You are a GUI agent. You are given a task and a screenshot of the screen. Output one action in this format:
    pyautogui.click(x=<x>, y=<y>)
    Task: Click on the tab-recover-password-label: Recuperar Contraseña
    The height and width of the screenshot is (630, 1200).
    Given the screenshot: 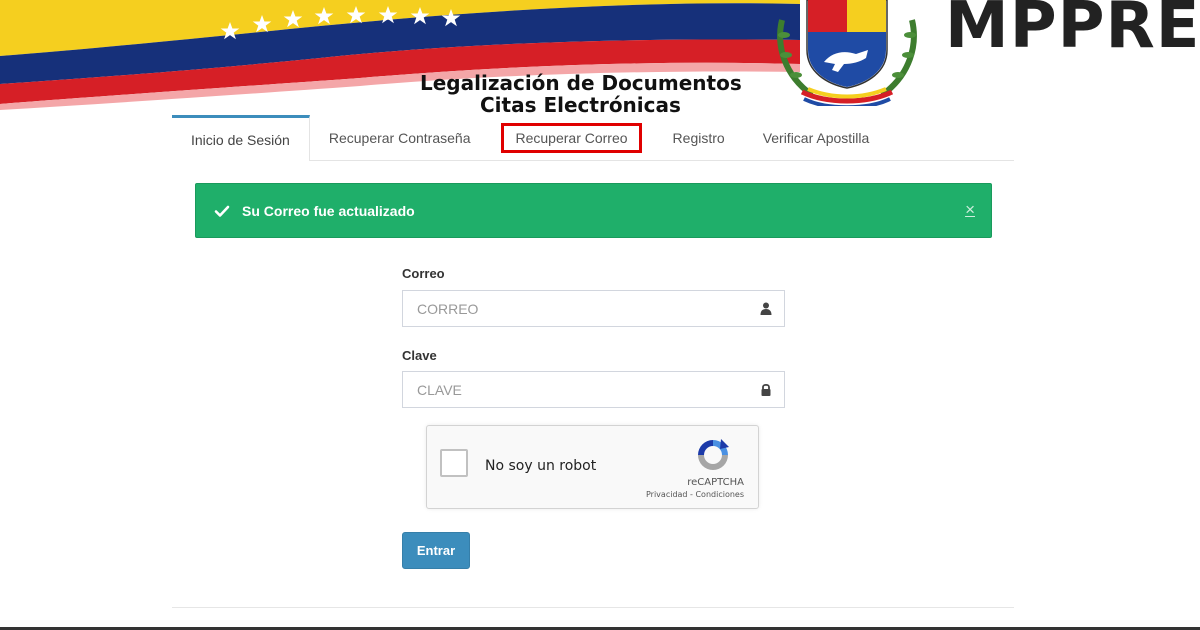 What is the action you would take?
    pyautogui.click(x=399, y=137)
    